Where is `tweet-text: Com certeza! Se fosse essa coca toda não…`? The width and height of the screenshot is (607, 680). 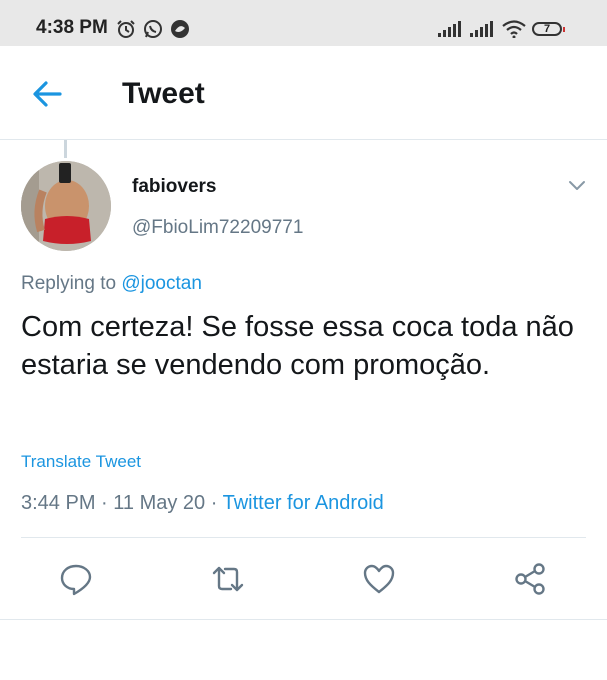 tweet-text: Com certeza! Se fosse essa coca toda não… is located at coordinates (297, 346).